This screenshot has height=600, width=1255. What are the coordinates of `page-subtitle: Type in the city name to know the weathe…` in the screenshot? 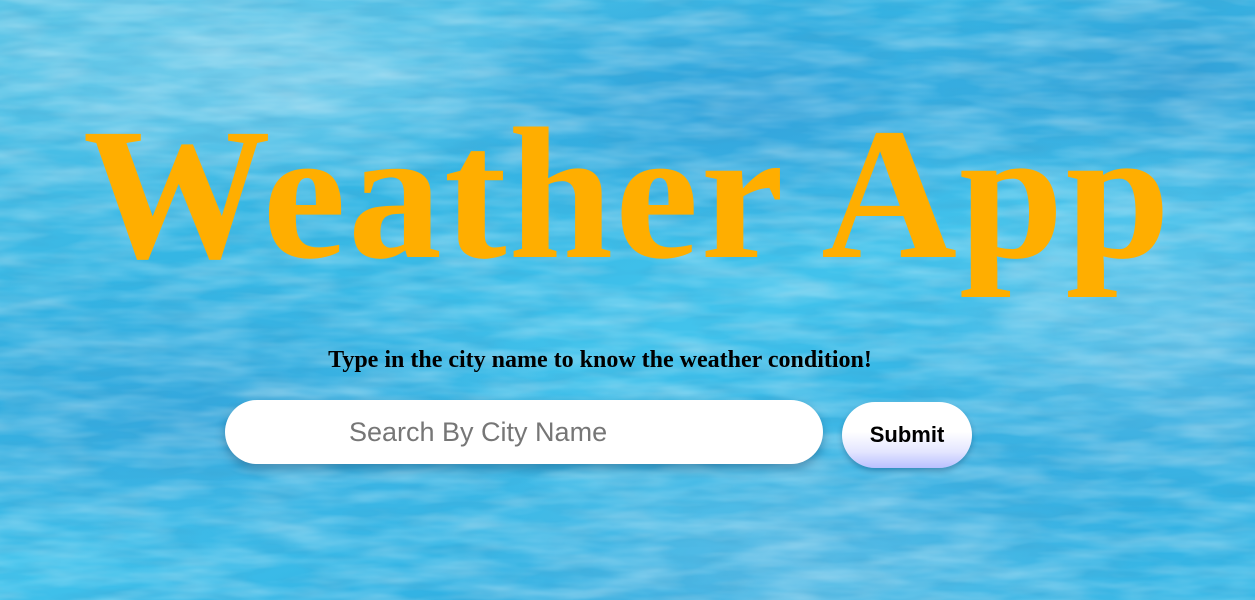 It's located at (600, 360).